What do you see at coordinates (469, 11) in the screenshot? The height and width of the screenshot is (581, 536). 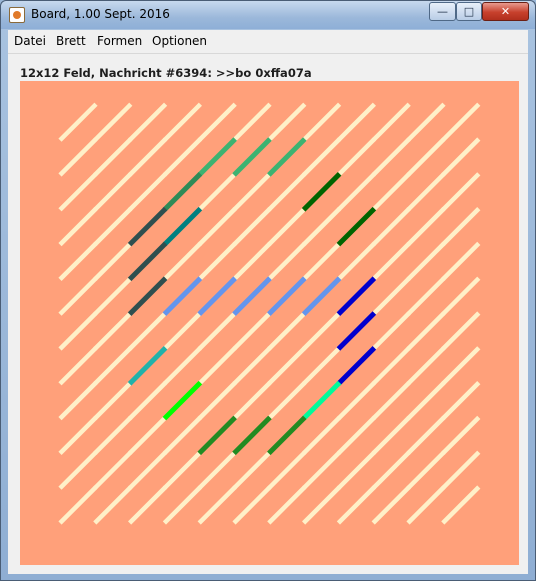 I see `maximize-button: □` at bounding box center [469, 11].